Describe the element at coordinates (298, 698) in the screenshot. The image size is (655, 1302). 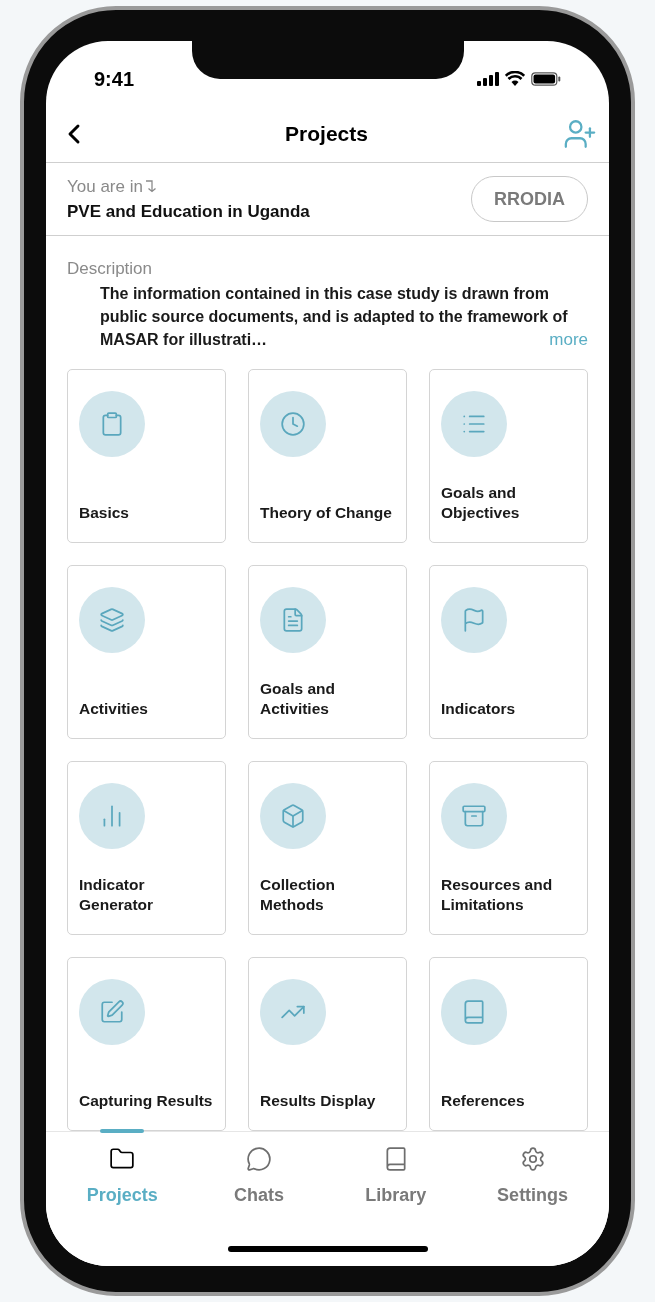
I see `card-label: Goals and Activities` at that location.